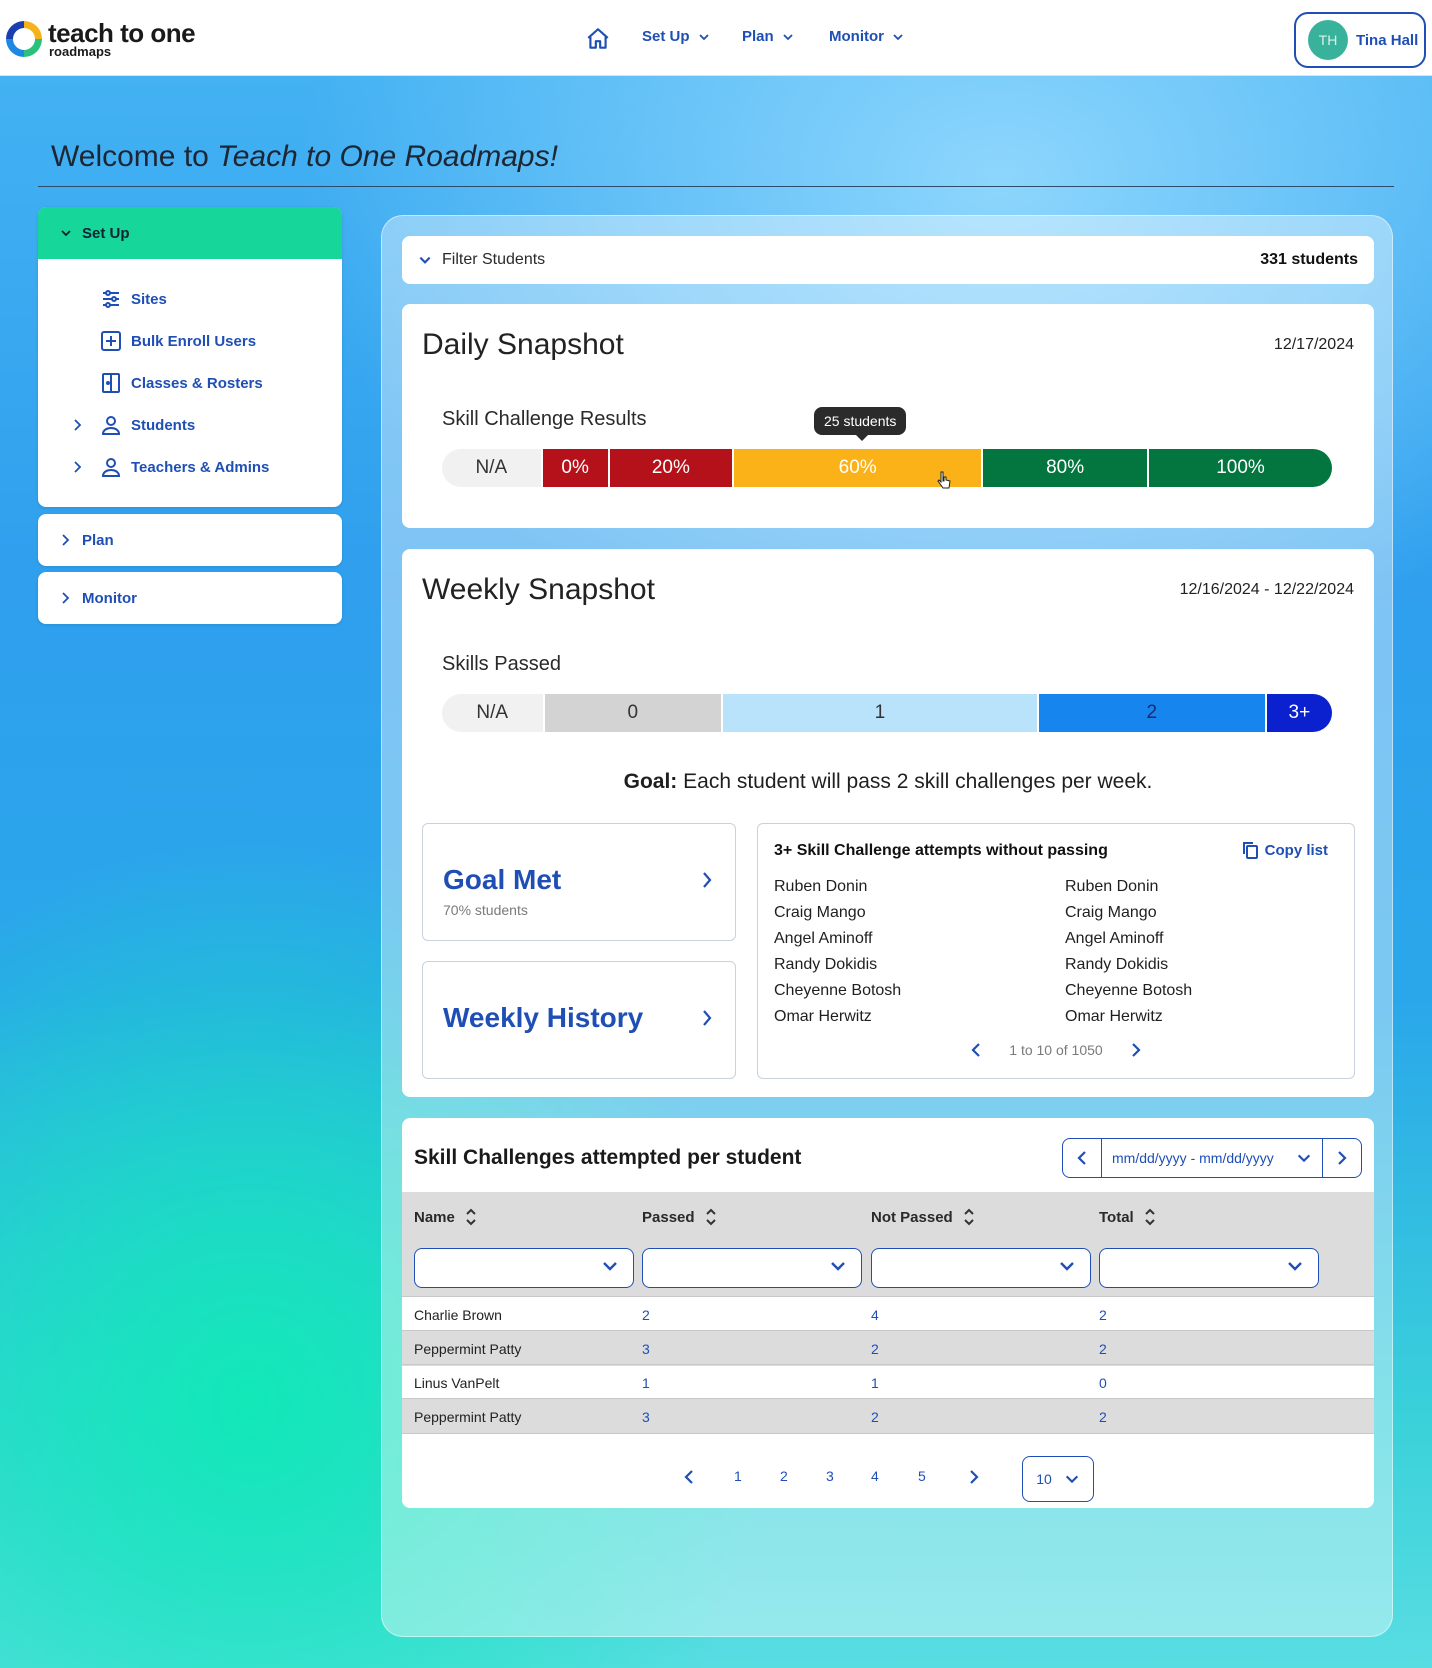 The image size is (1432, 1668). What do you see at coordinates (1066, 468) in the screenshot?
I see `skill-result-segment: 80%` at bounding box center [1066, 468].